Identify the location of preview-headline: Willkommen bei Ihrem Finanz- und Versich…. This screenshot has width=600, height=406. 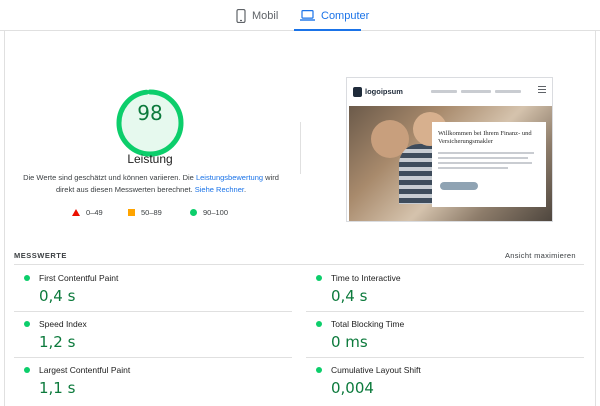
(485, 137).